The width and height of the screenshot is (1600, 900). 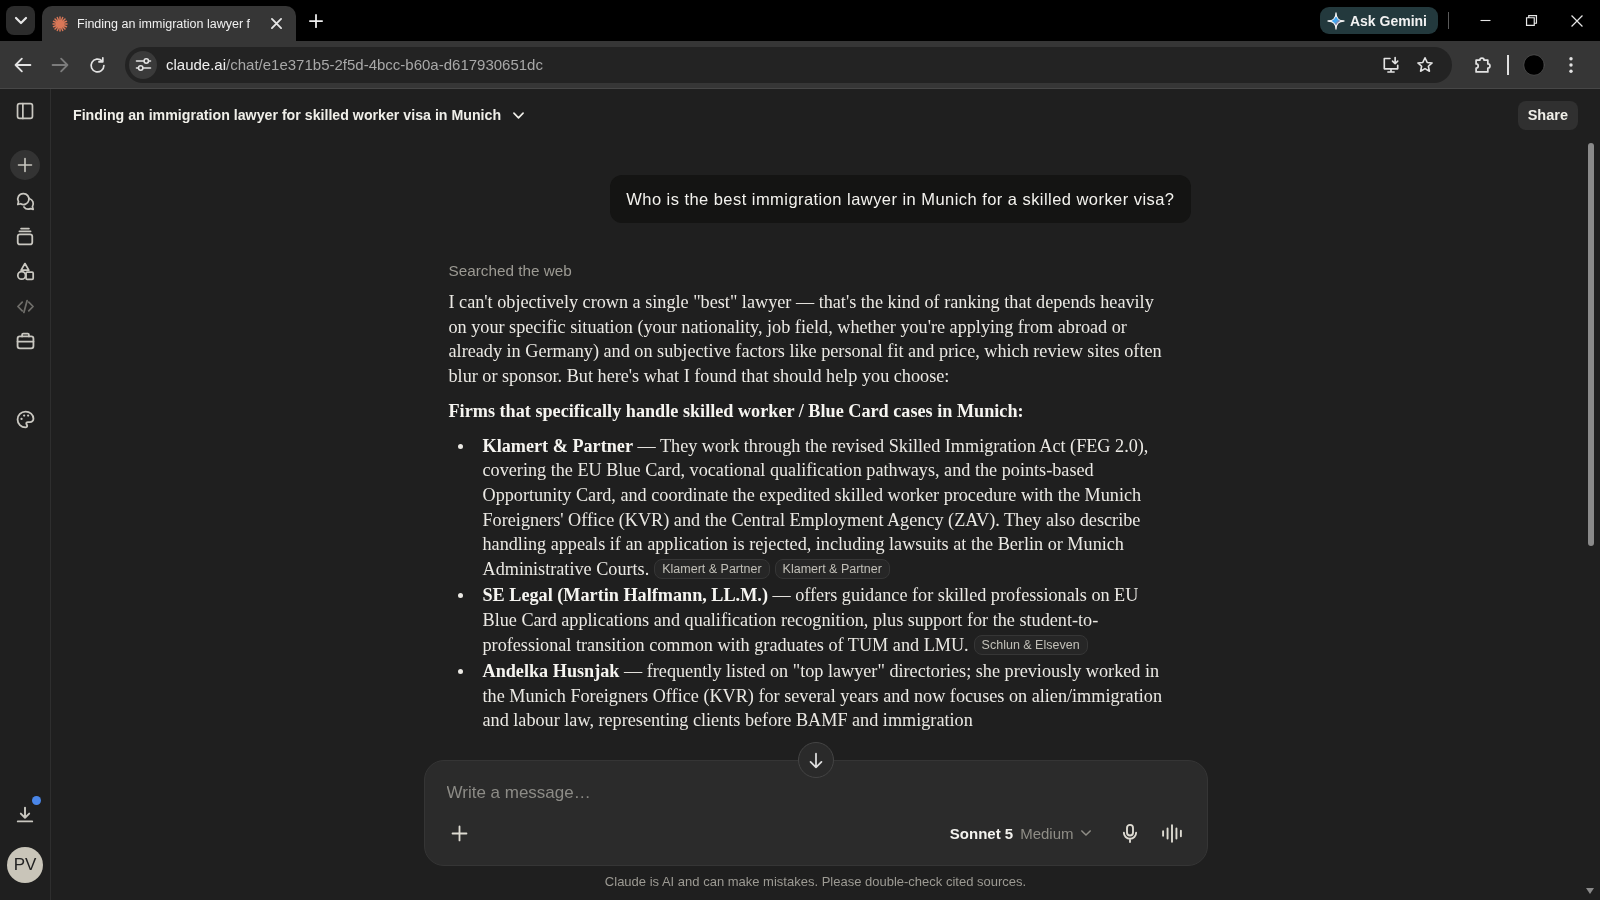 I want to click on restore-icon, so click(x=1531, y=20).